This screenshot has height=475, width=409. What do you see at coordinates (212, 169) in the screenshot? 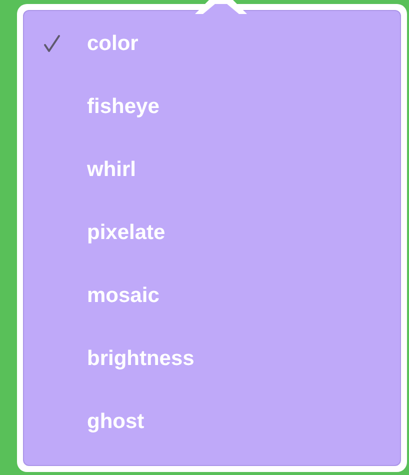
I see `menu-item: whirl` at bounding box center [212, 169].